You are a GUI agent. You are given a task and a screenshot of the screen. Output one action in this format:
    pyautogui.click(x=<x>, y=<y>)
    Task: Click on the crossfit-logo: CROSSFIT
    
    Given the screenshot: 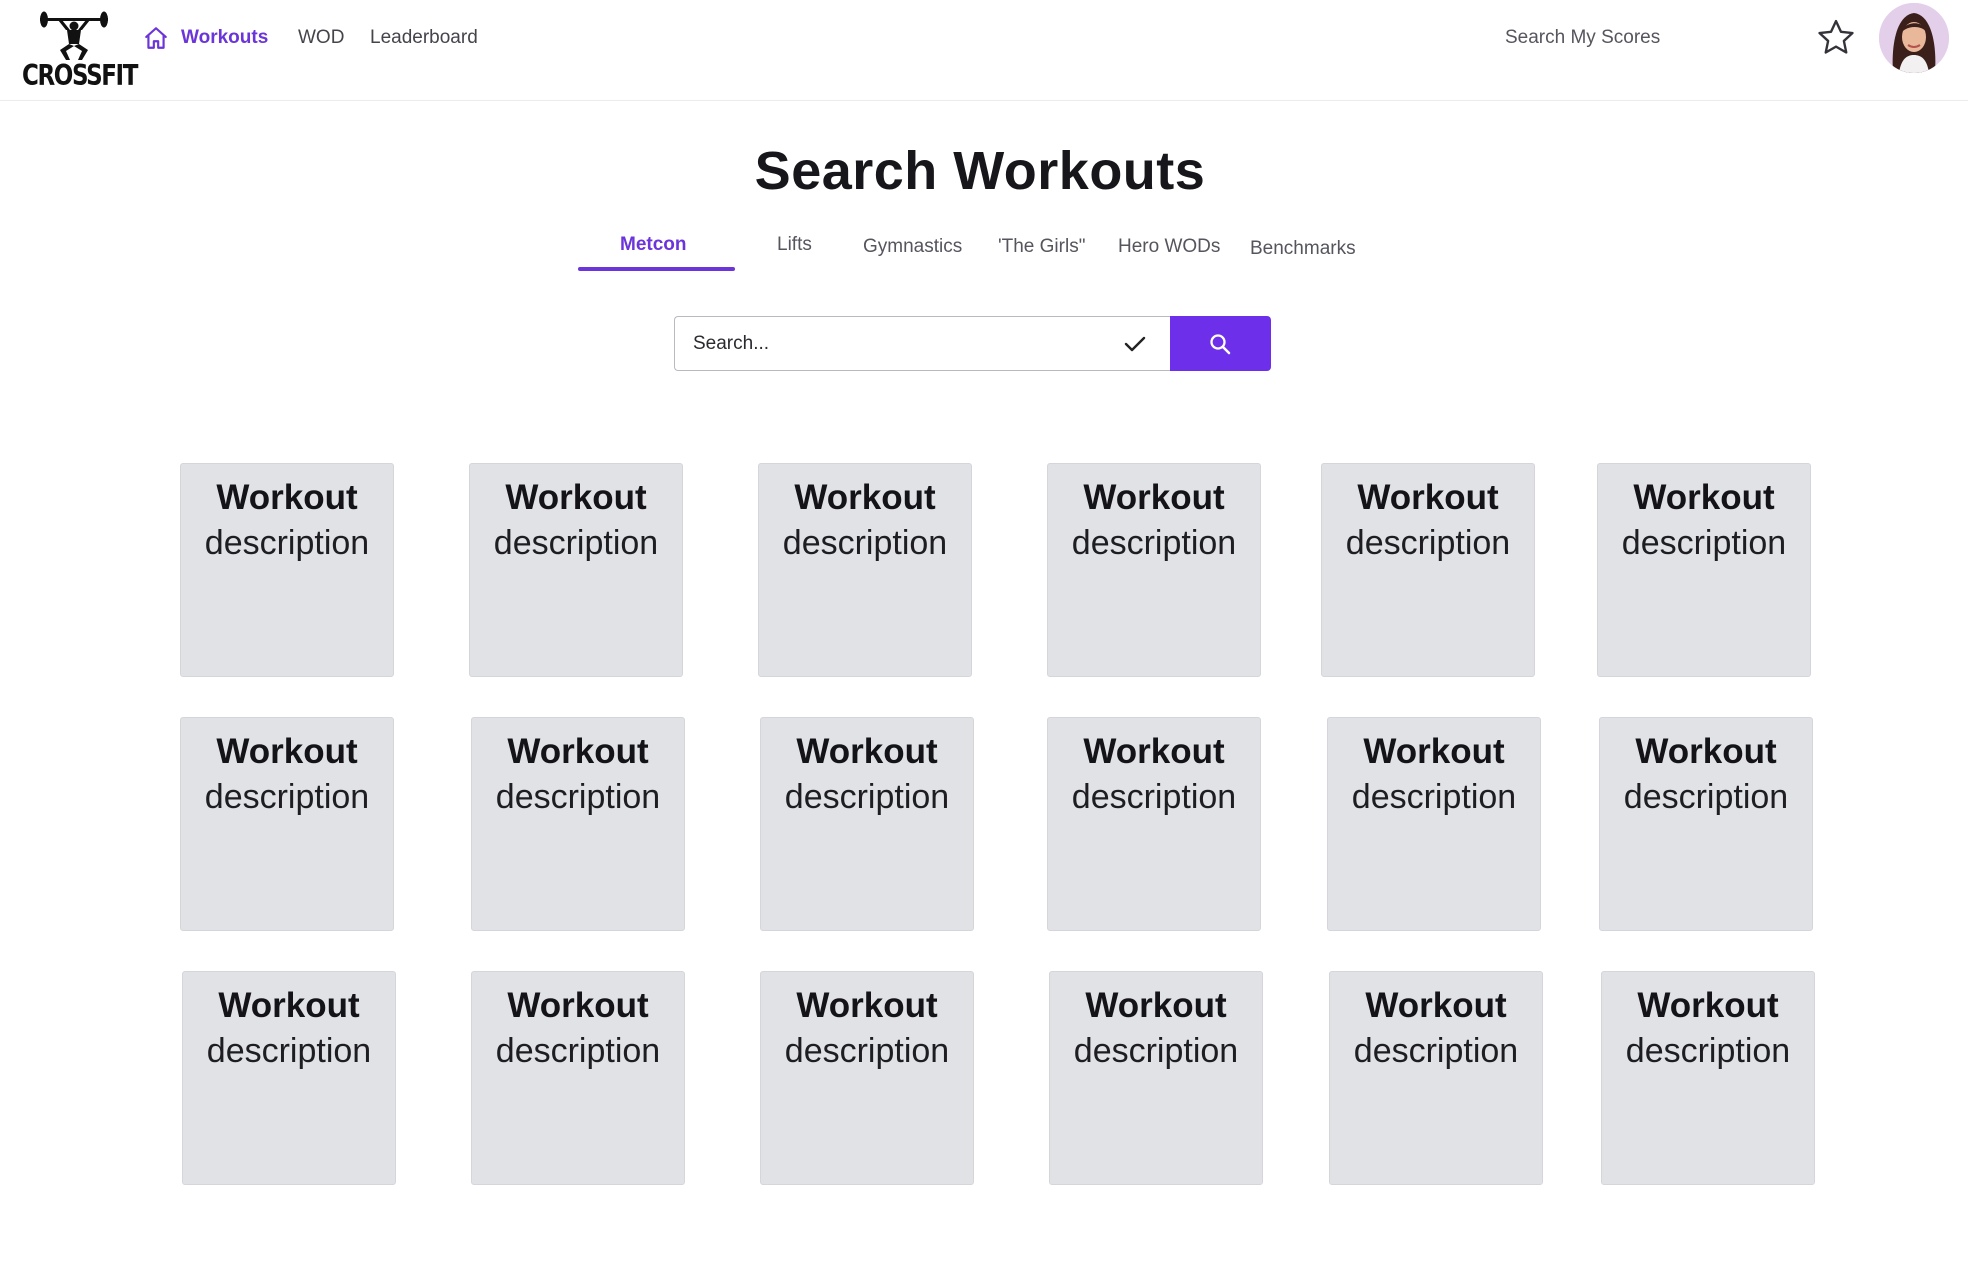 What is the action you would take?
    pyautogui.click(x=80, y=50)
    